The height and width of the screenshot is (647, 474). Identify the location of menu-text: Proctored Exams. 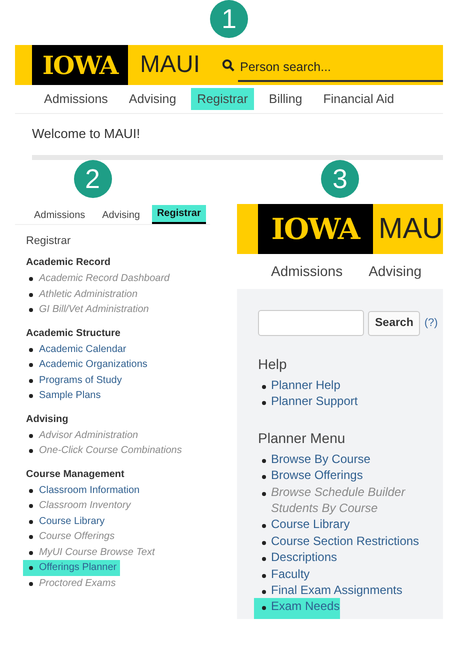
(77, 583).